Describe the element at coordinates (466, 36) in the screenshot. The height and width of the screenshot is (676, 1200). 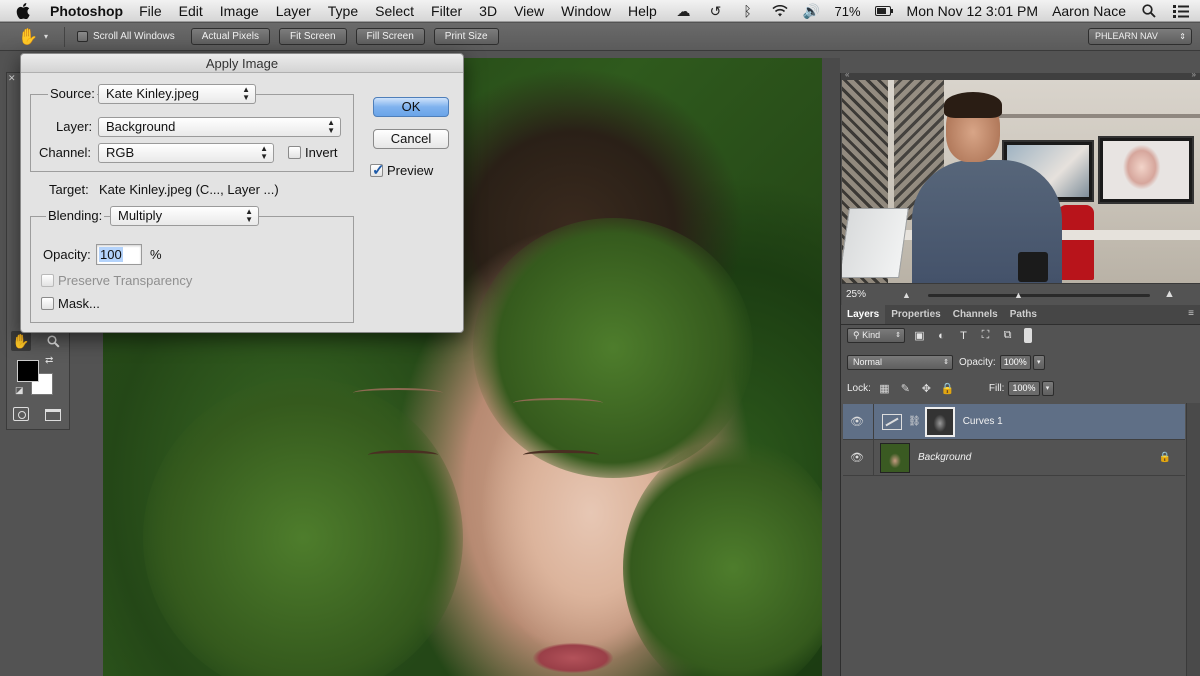
I see `print-size-button: Print Size` at that location.